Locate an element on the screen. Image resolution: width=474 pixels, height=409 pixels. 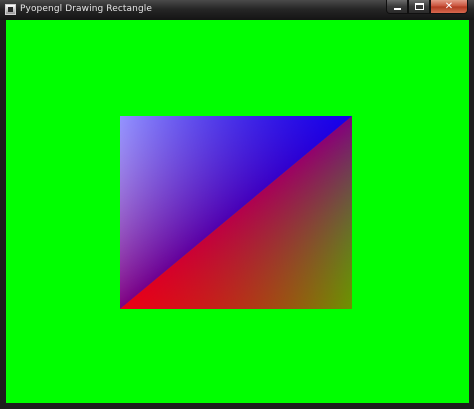
title-bar: Pyopengl Drawing Rectangle ✕ is located at coordinates (237, 10).